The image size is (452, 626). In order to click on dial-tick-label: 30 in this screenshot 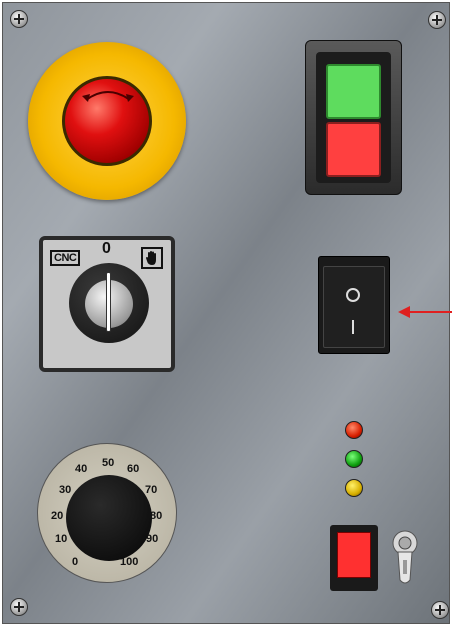, I will do `click(65, 490)`.